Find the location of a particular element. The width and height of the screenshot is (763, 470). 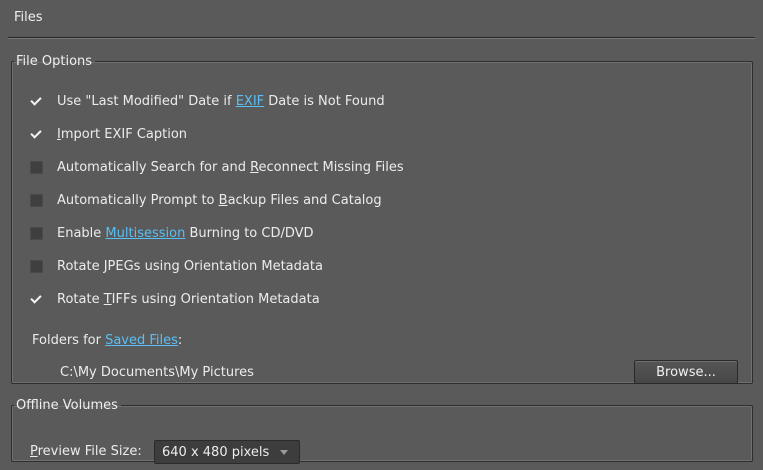

checkbox-multisession-burning is located at coordinates (36, 233).